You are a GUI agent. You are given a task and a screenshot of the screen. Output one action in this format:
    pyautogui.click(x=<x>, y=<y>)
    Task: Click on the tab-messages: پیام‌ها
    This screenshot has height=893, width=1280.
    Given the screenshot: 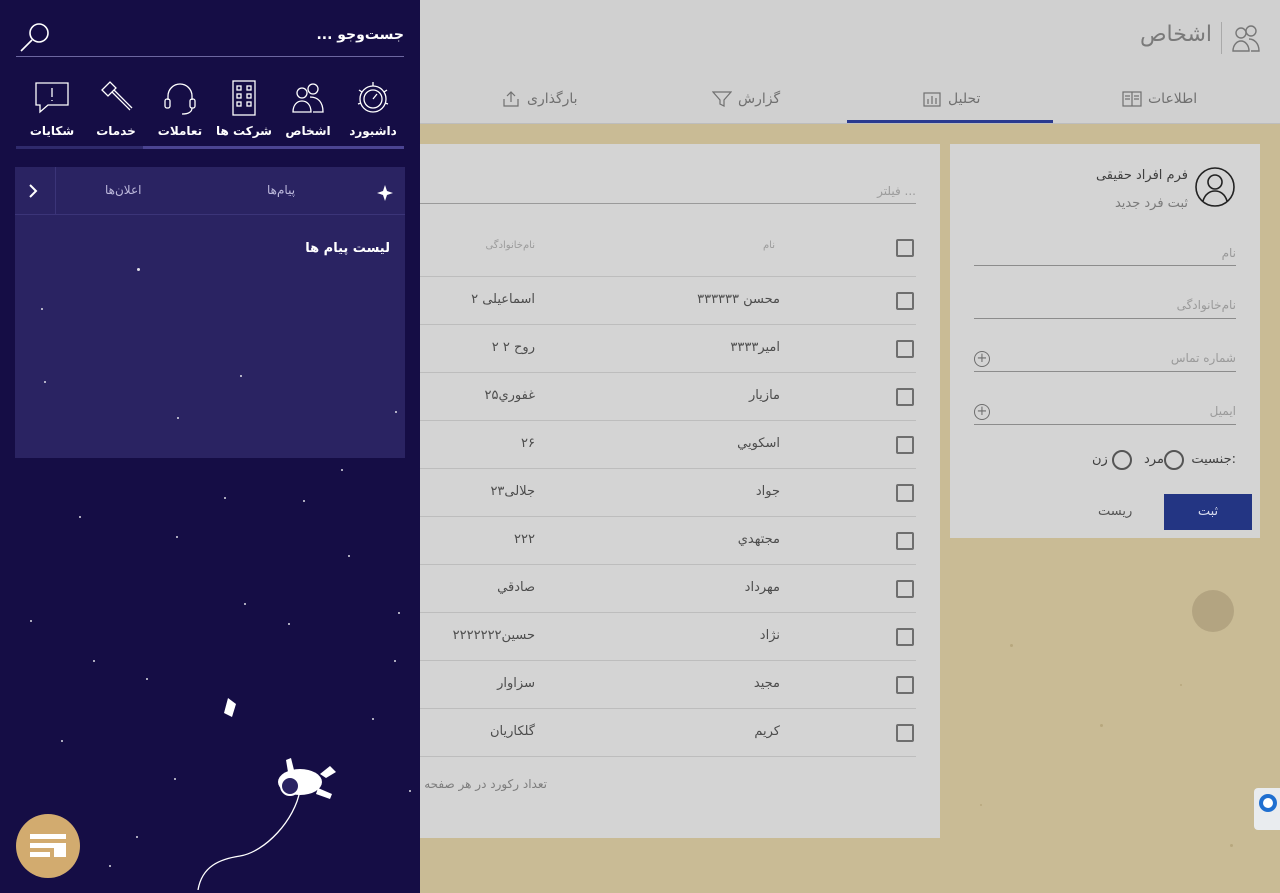 What is the action you would take?
    pyautogui.click(x=281, y=190)
    